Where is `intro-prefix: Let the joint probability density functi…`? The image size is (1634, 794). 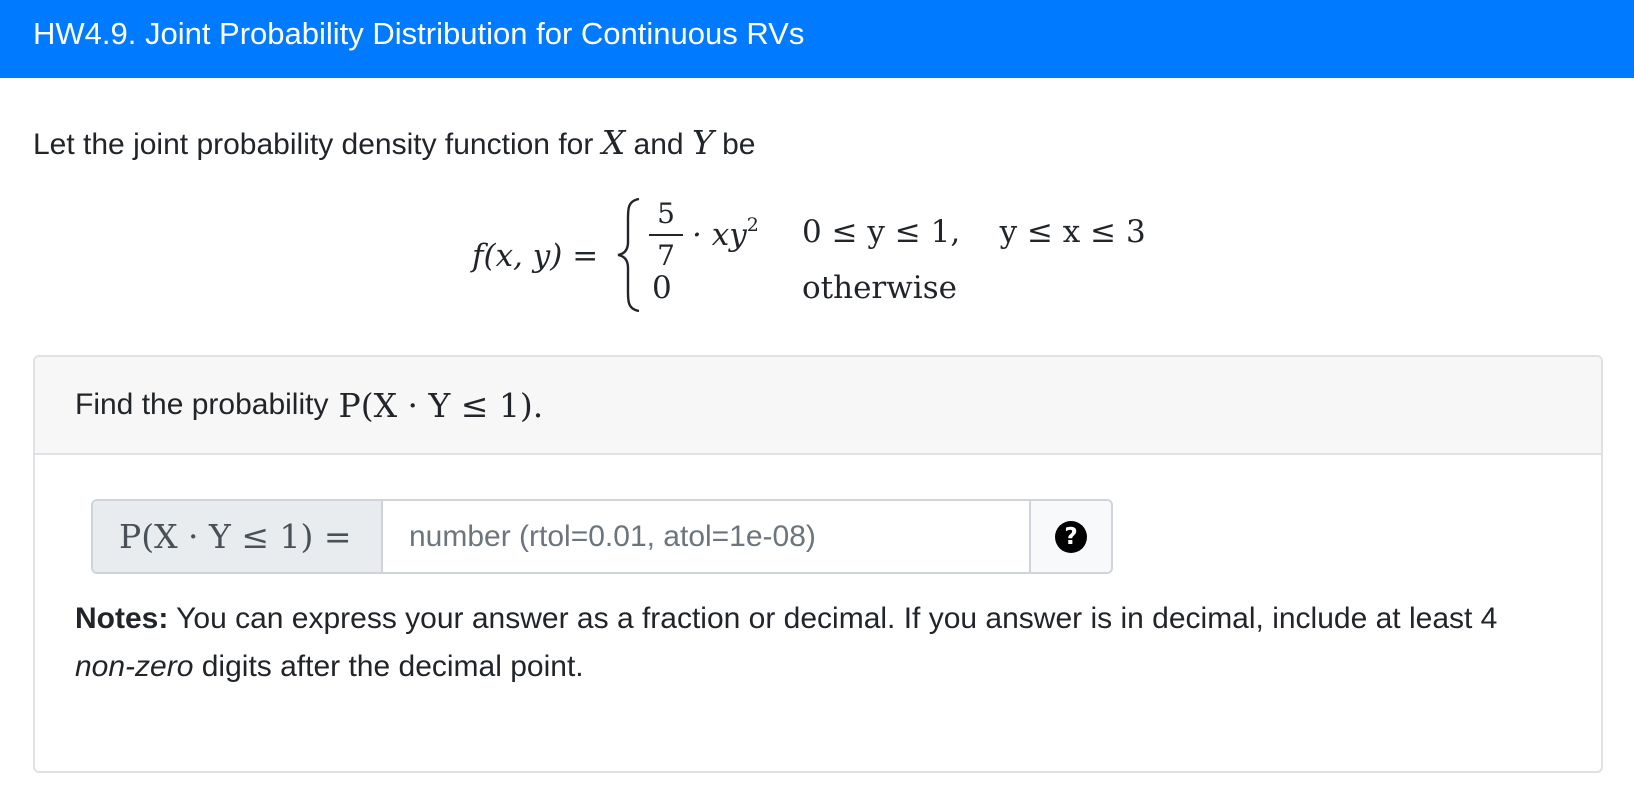
intro-prefix: Let the joint probability density functi… is located at coordinates (313, 144).